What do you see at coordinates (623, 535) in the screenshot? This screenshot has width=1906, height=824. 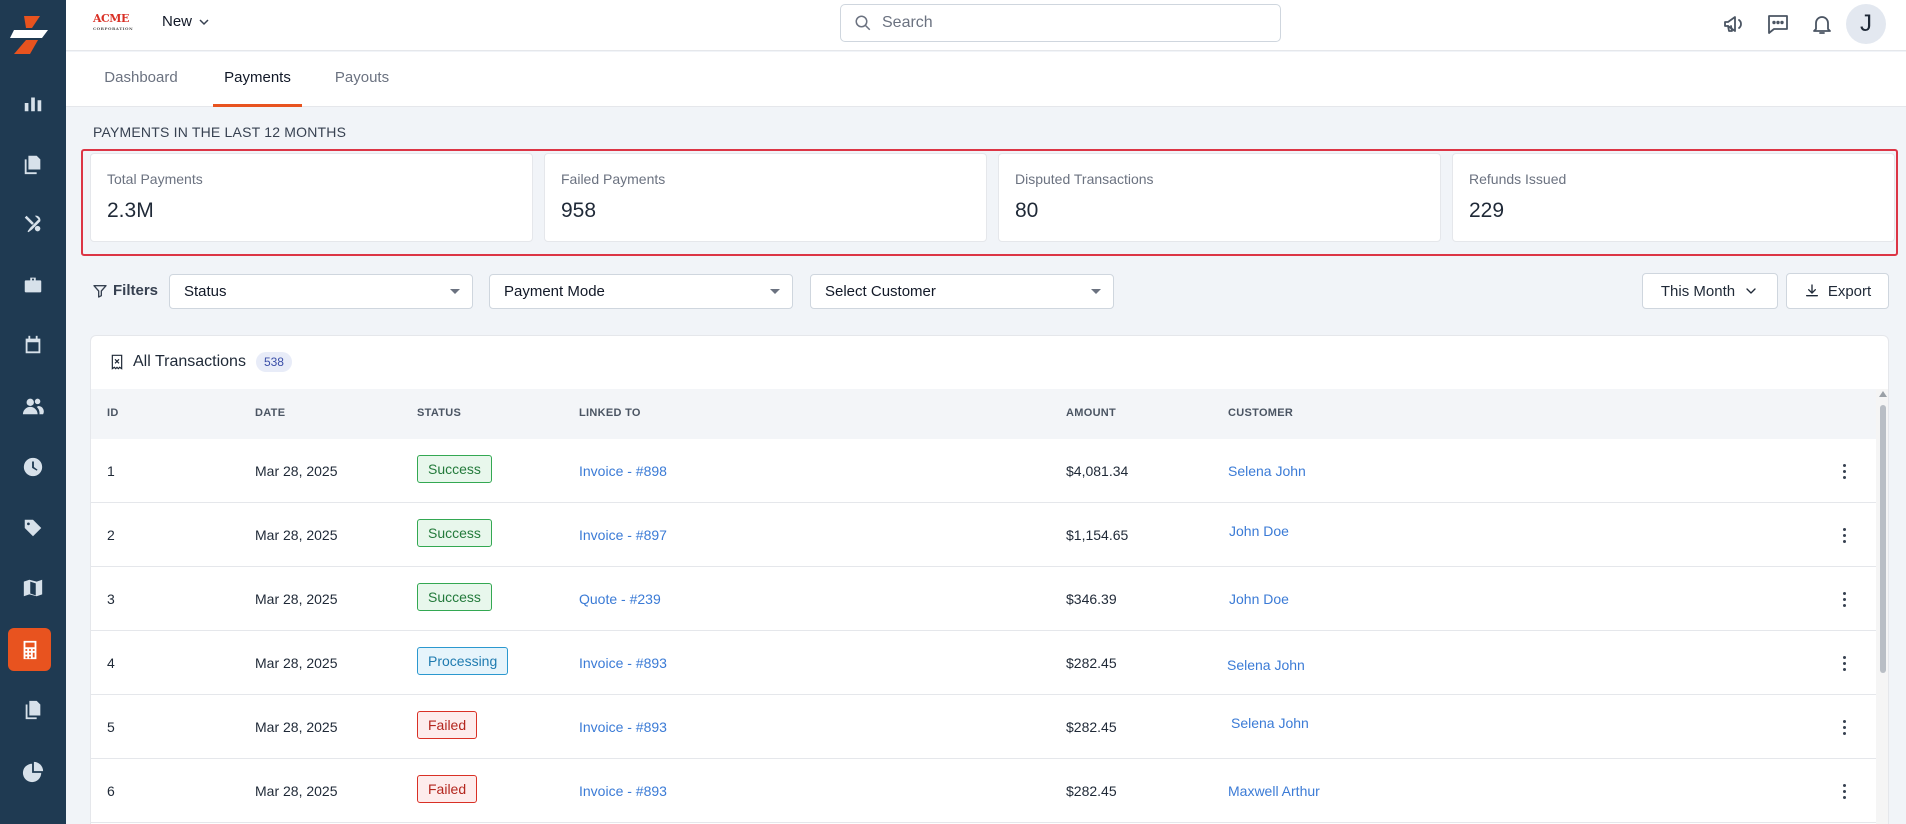 I see `linked-document-link: Invoice - #897` at bounding box center [623, 535].